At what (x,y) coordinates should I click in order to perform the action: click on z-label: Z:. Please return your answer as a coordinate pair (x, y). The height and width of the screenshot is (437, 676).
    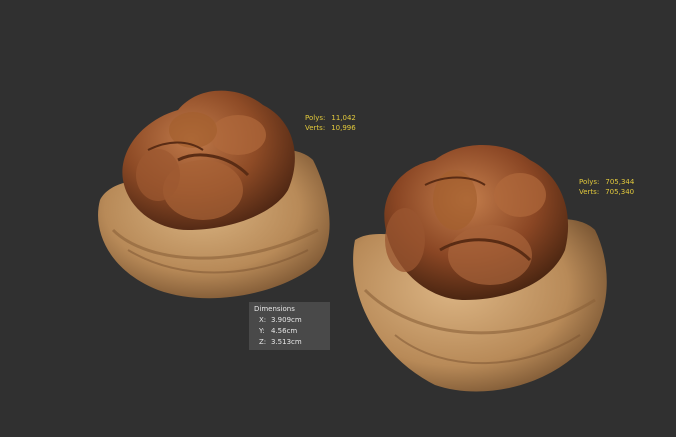
    Looking at the image, I should click on (263, 341).